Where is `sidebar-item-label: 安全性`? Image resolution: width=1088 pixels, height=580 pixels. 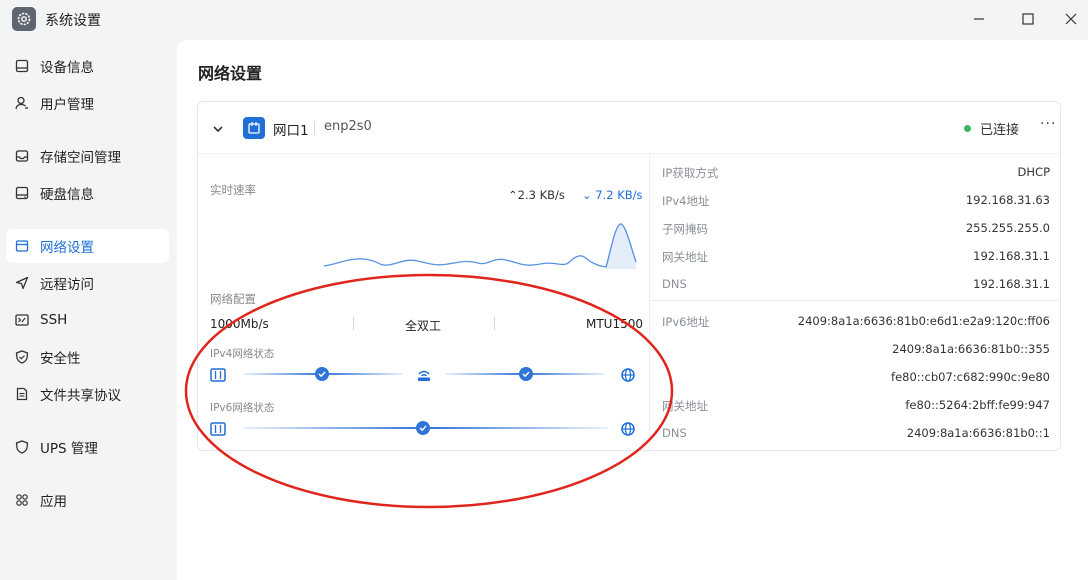
sidebar-item-label: 安全性 is located at coordinates (60, 359).